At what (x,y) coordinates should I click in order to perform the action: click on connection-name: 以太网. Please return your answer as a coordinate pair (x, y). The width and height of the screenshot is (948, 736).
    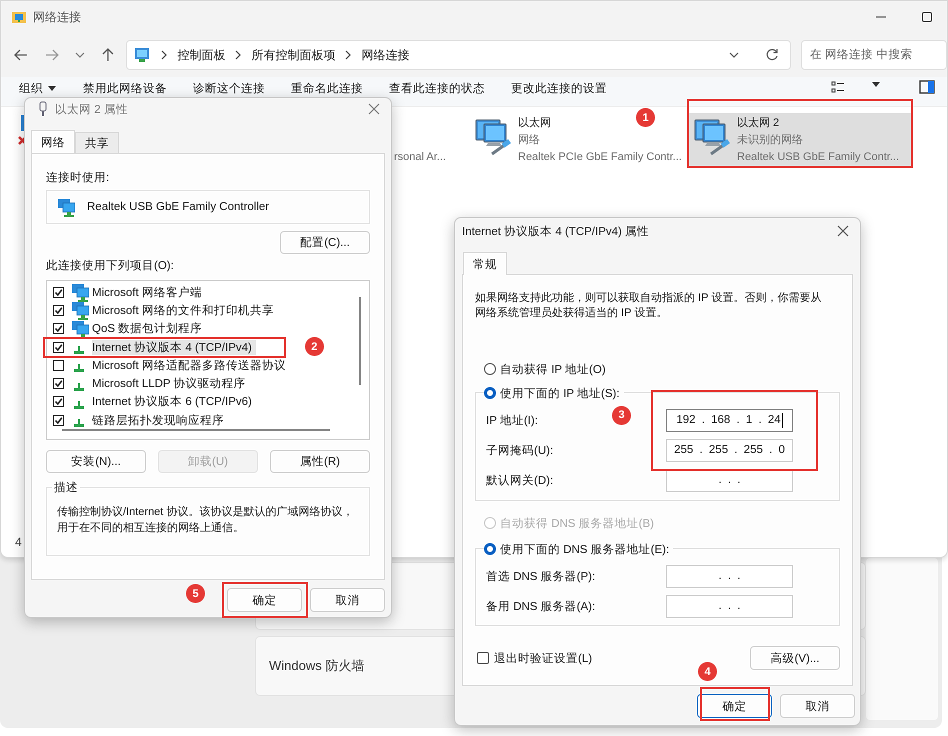
    Looking at the image, I should click on (534, 123).